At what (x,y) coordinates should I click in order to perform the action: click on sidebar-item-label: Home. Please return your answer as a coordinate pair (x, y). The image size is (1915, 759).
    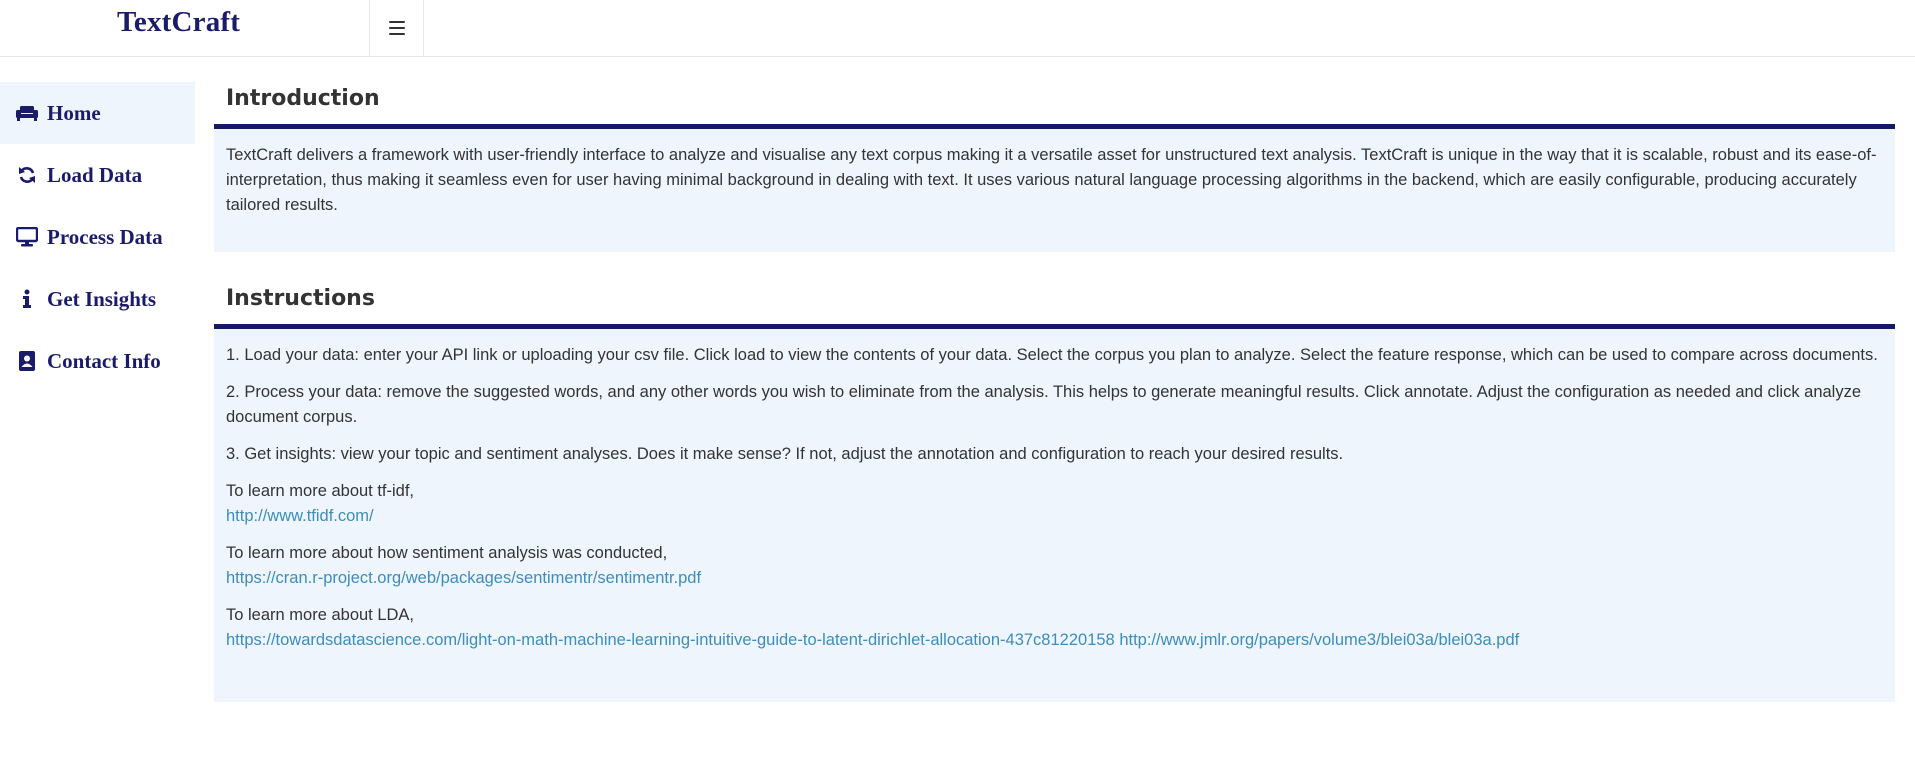
    Looking at the image, I should click on (74, 112).